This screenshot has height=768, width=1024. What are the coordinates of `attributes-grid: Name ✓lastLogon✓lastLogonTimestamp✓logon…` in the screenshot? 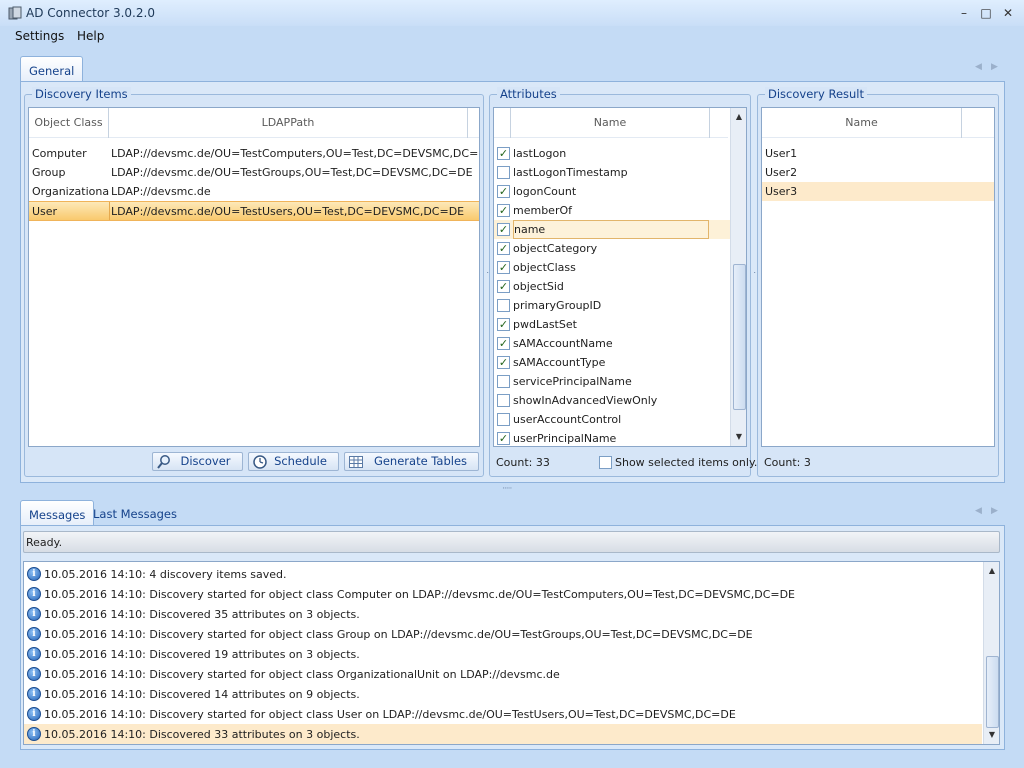 It's located at (620, 277).